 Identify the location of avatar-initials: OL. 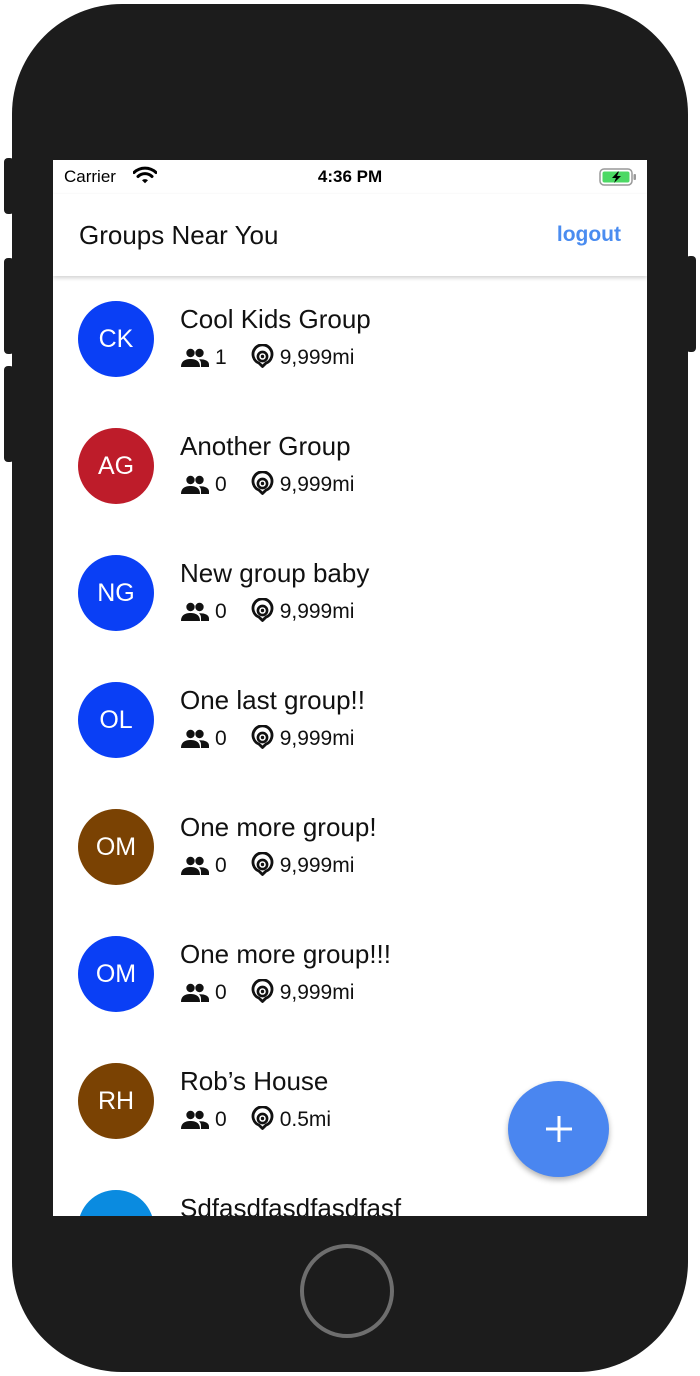
(116, 719).